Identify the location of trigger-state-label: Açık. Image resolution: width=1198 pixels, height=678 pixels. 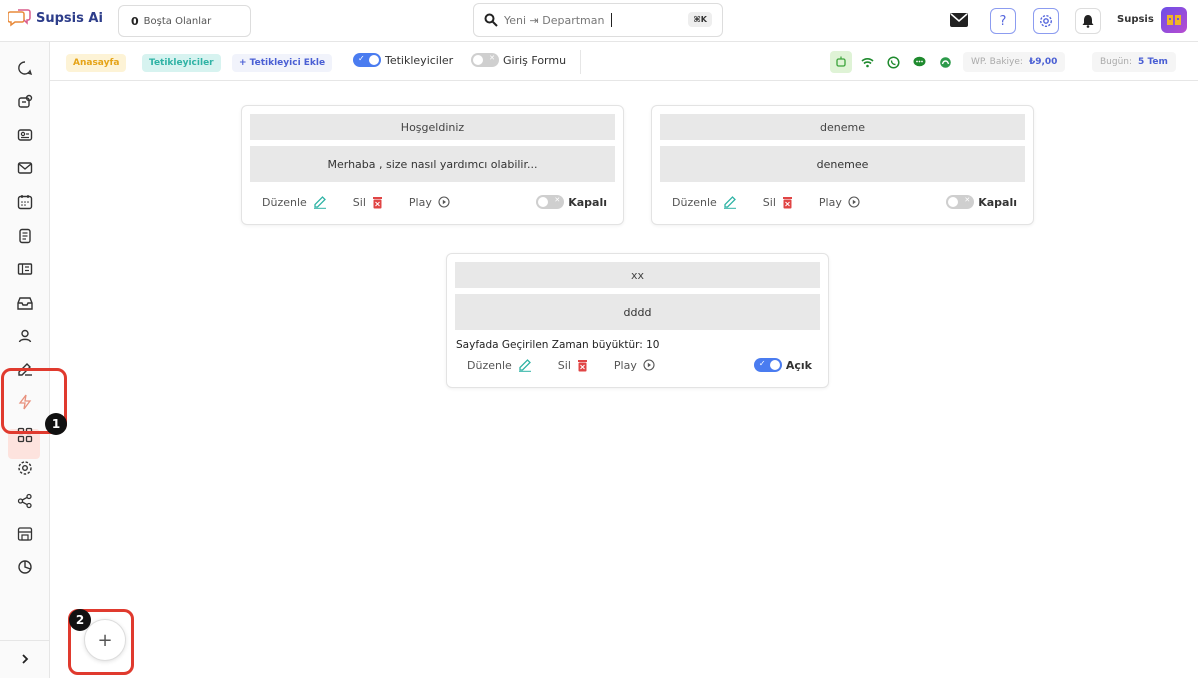
(798, 365).